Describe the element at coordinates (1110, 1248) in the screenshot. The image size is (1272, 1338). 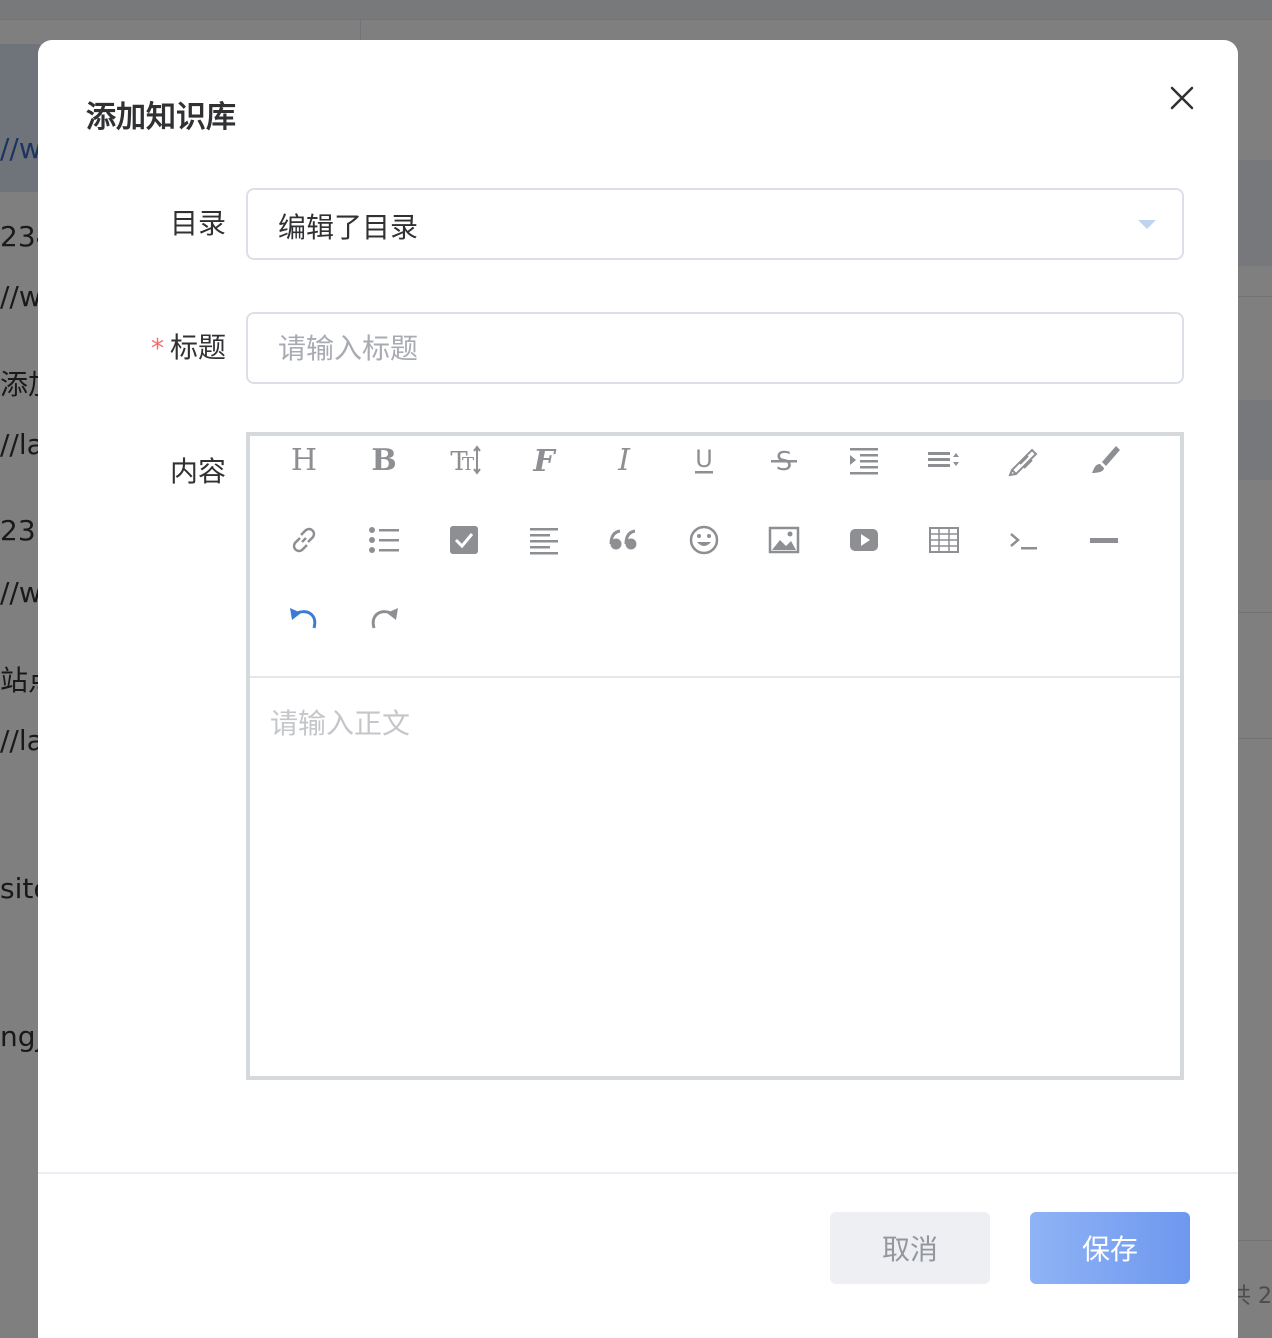
I see `save-button: 保存` at that location.